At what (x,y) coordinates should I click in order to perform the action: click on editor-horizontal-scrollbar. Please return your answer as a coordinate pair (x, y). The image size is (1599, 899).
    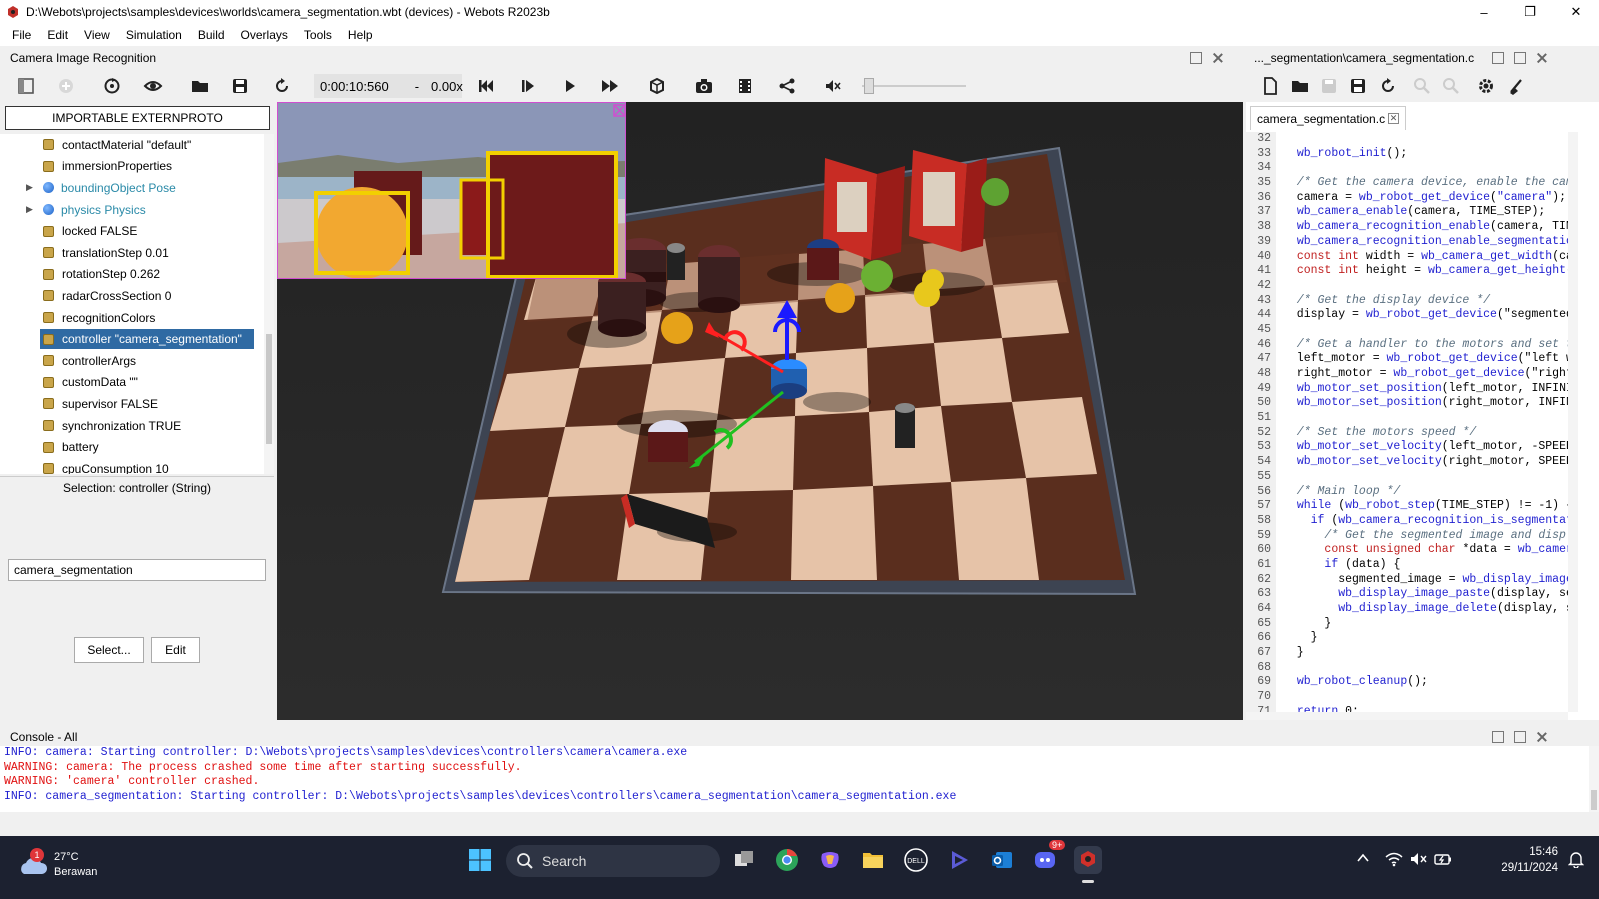
    Looking at the image, I should click on (1407, 716).